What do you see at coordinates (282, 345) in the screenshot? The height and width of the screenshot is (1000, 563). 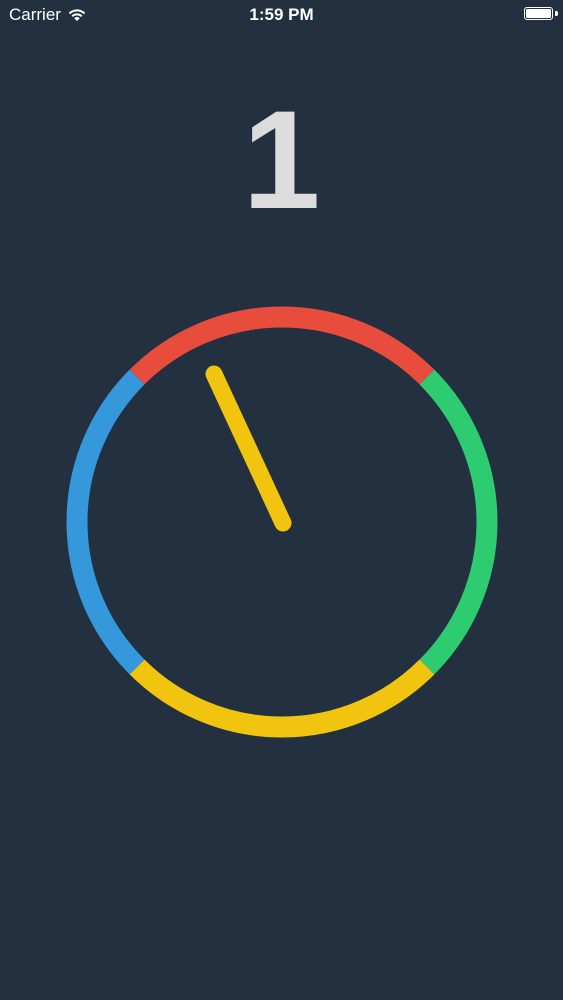 I see `ring-segment-red` at bounding box center [282, 345].